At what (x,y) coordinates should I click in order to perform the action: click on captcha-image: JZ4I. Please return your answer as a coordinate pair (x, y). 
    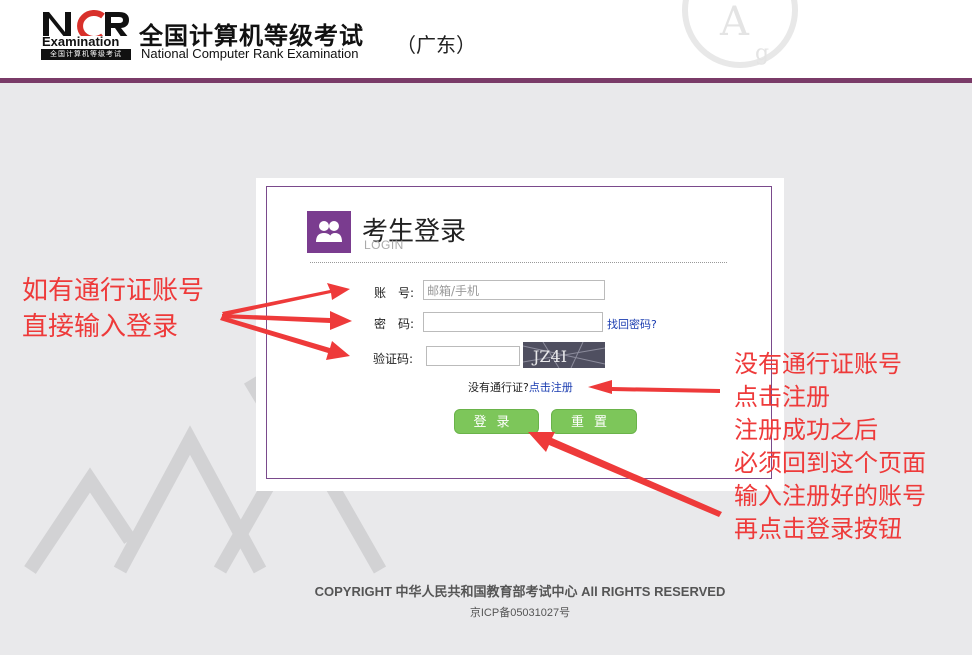
    Looking at the image, I should click on (564, 355).